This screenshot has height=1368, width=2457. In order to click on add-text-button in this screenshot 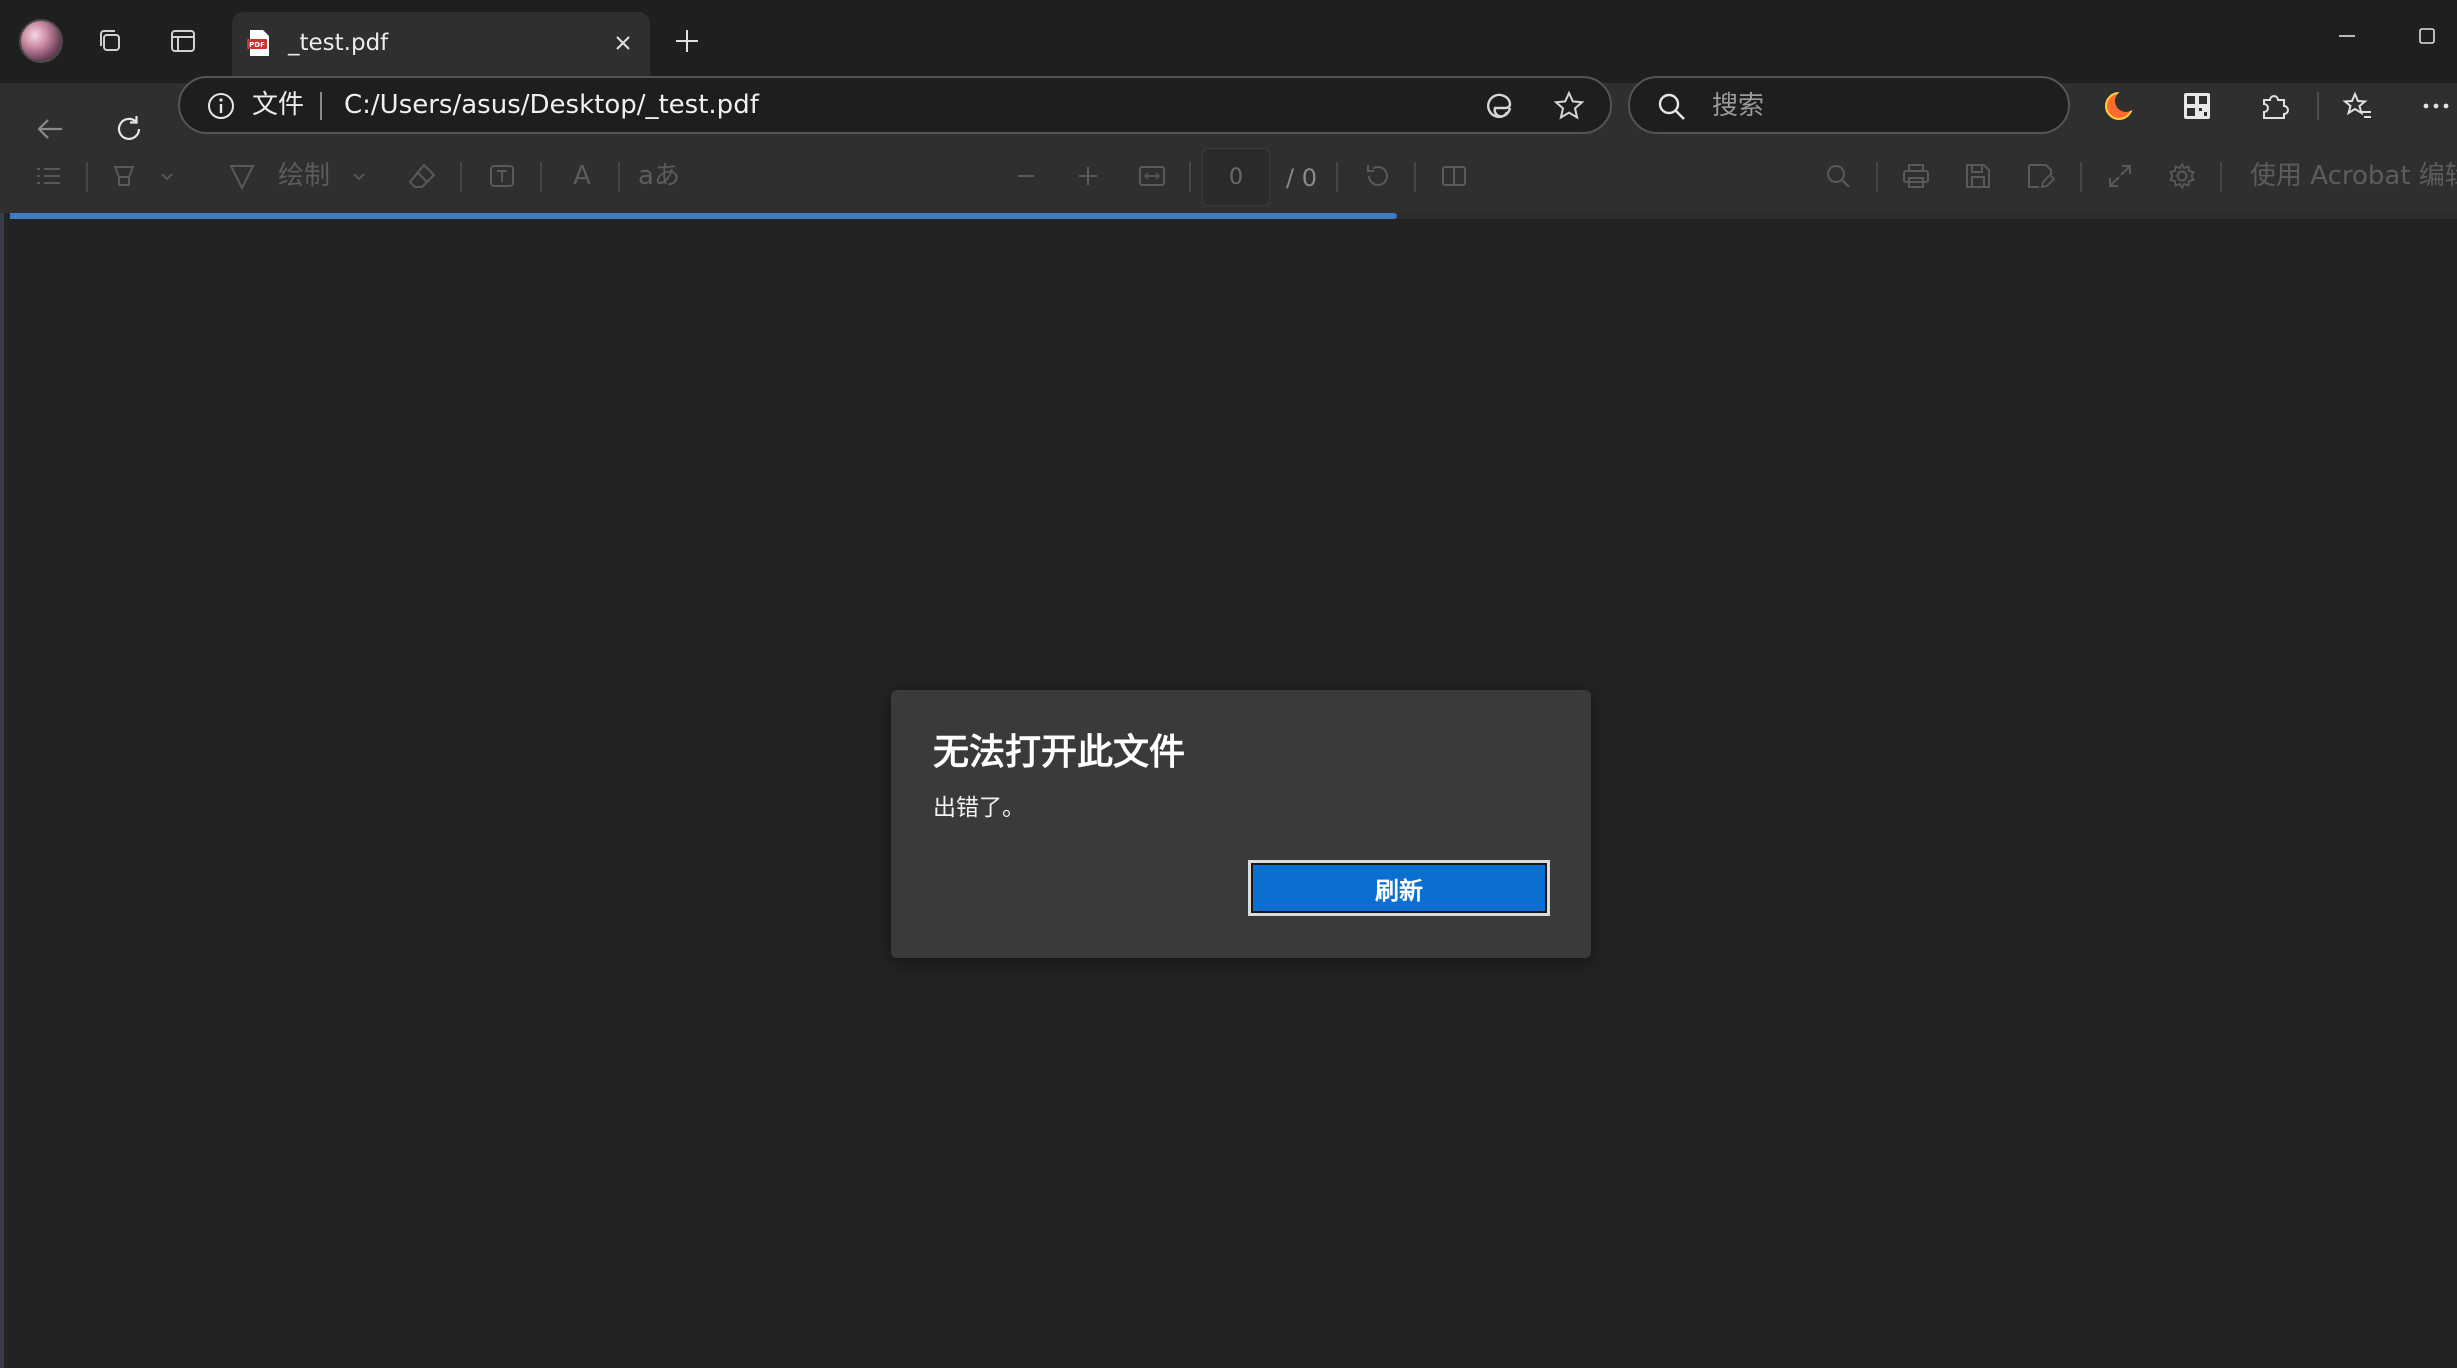, I will do `click(502, 176)`.